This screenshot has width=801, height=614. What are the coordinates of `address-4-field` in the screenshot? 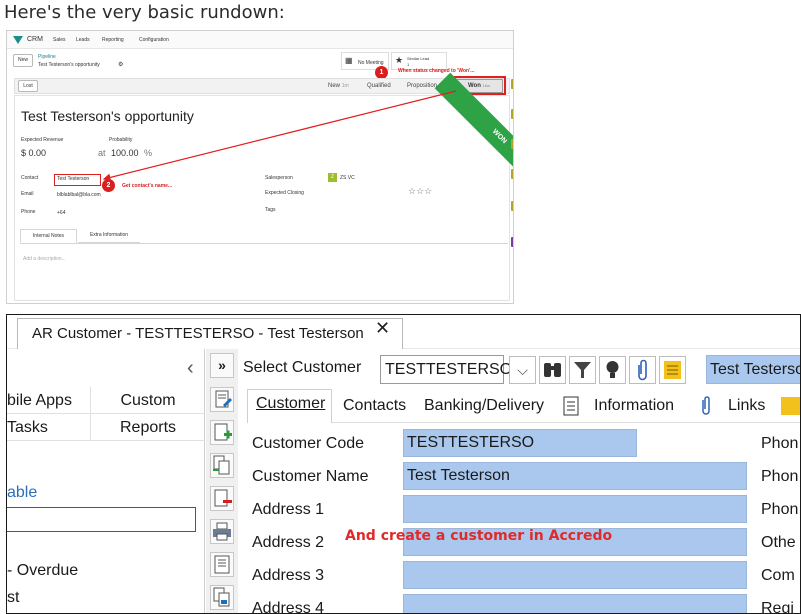 It's located at (575, 603).